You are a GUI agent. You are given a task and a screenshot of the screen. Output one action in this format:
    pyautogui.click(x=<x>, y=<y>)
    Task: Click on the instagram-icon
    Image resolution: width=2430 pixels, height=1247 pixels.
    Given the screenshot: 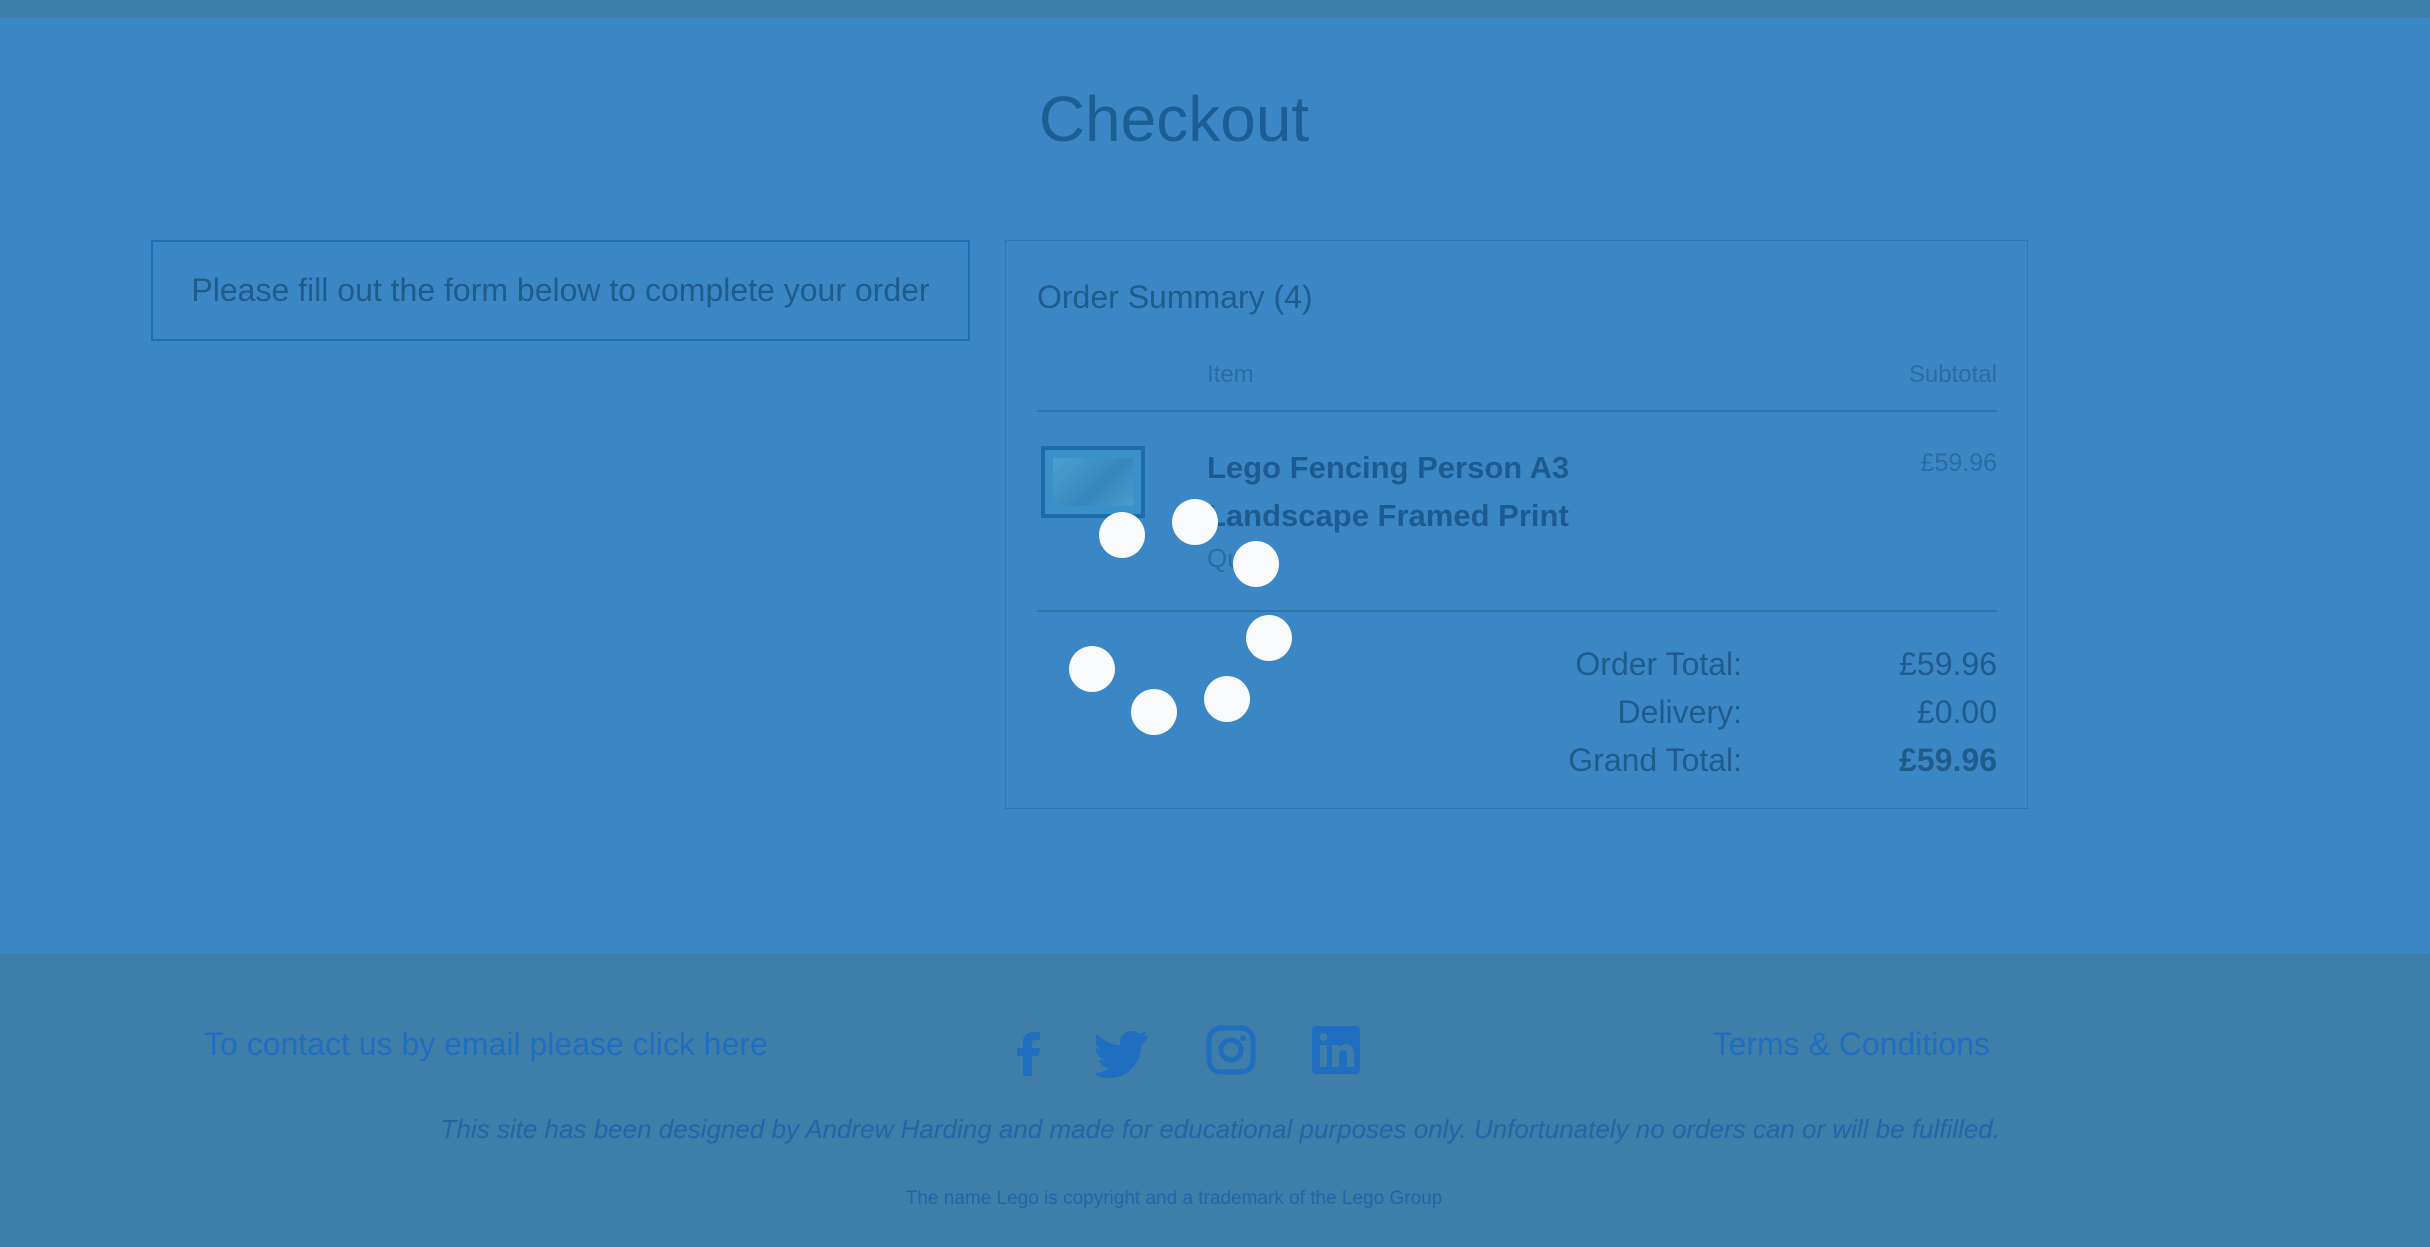 What is the action you would take?
    pyautogui.click(x=1231, y=1050)
    